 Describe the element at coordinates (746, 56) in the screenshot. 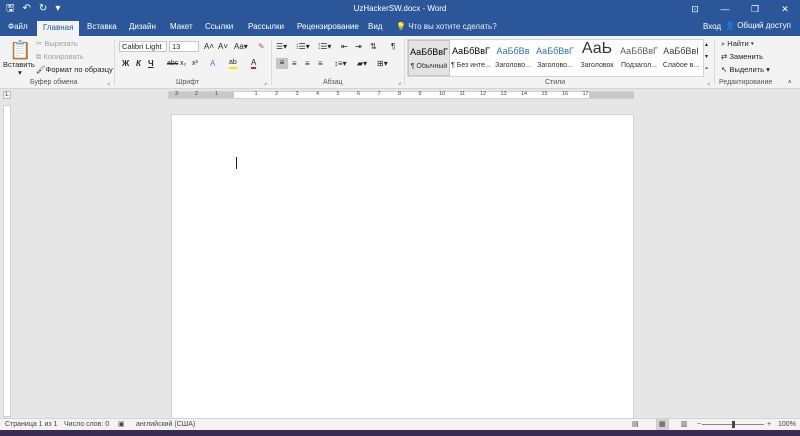

I see `replace-label: Заменить` at that location.